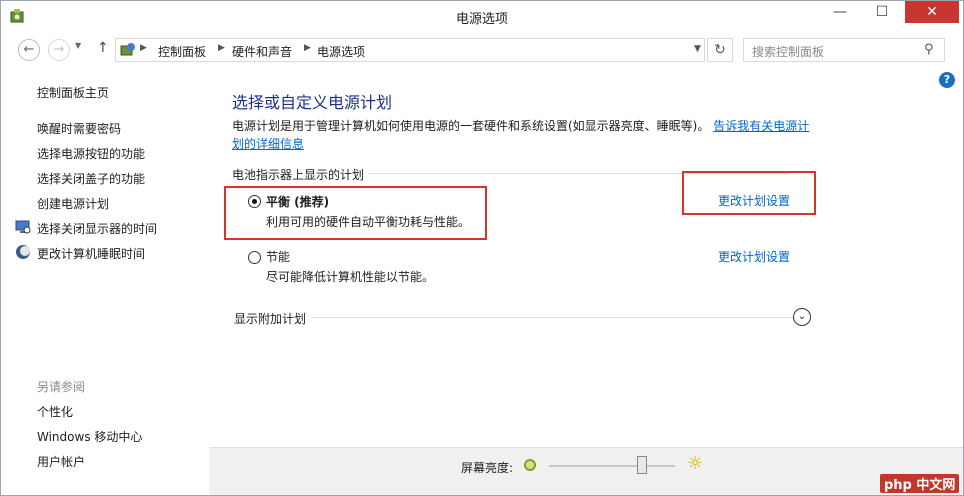  I want to click on brightness-label: 屏幕亮度:, so click(487, 468).